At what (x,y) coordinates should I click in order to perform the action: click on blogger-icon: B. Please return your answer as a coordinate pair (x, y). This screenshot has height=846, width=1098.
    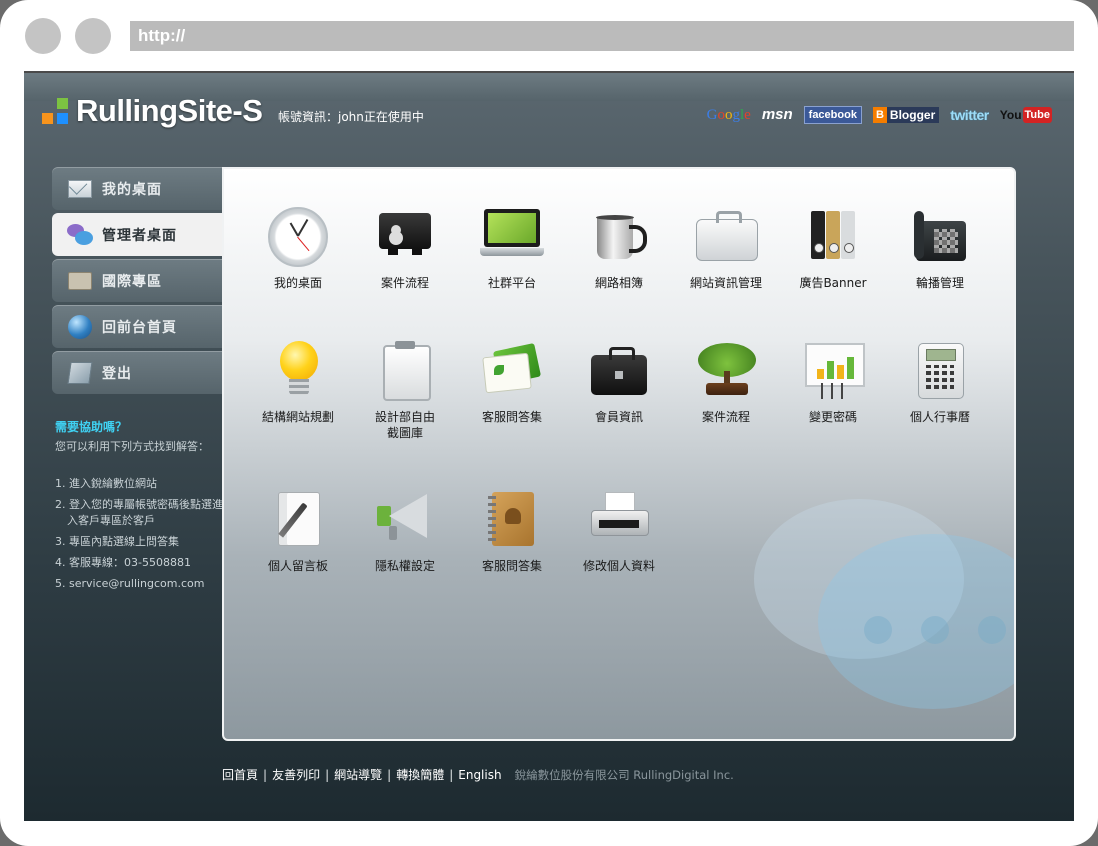
    Looking at the image, I should click on (879, 115).